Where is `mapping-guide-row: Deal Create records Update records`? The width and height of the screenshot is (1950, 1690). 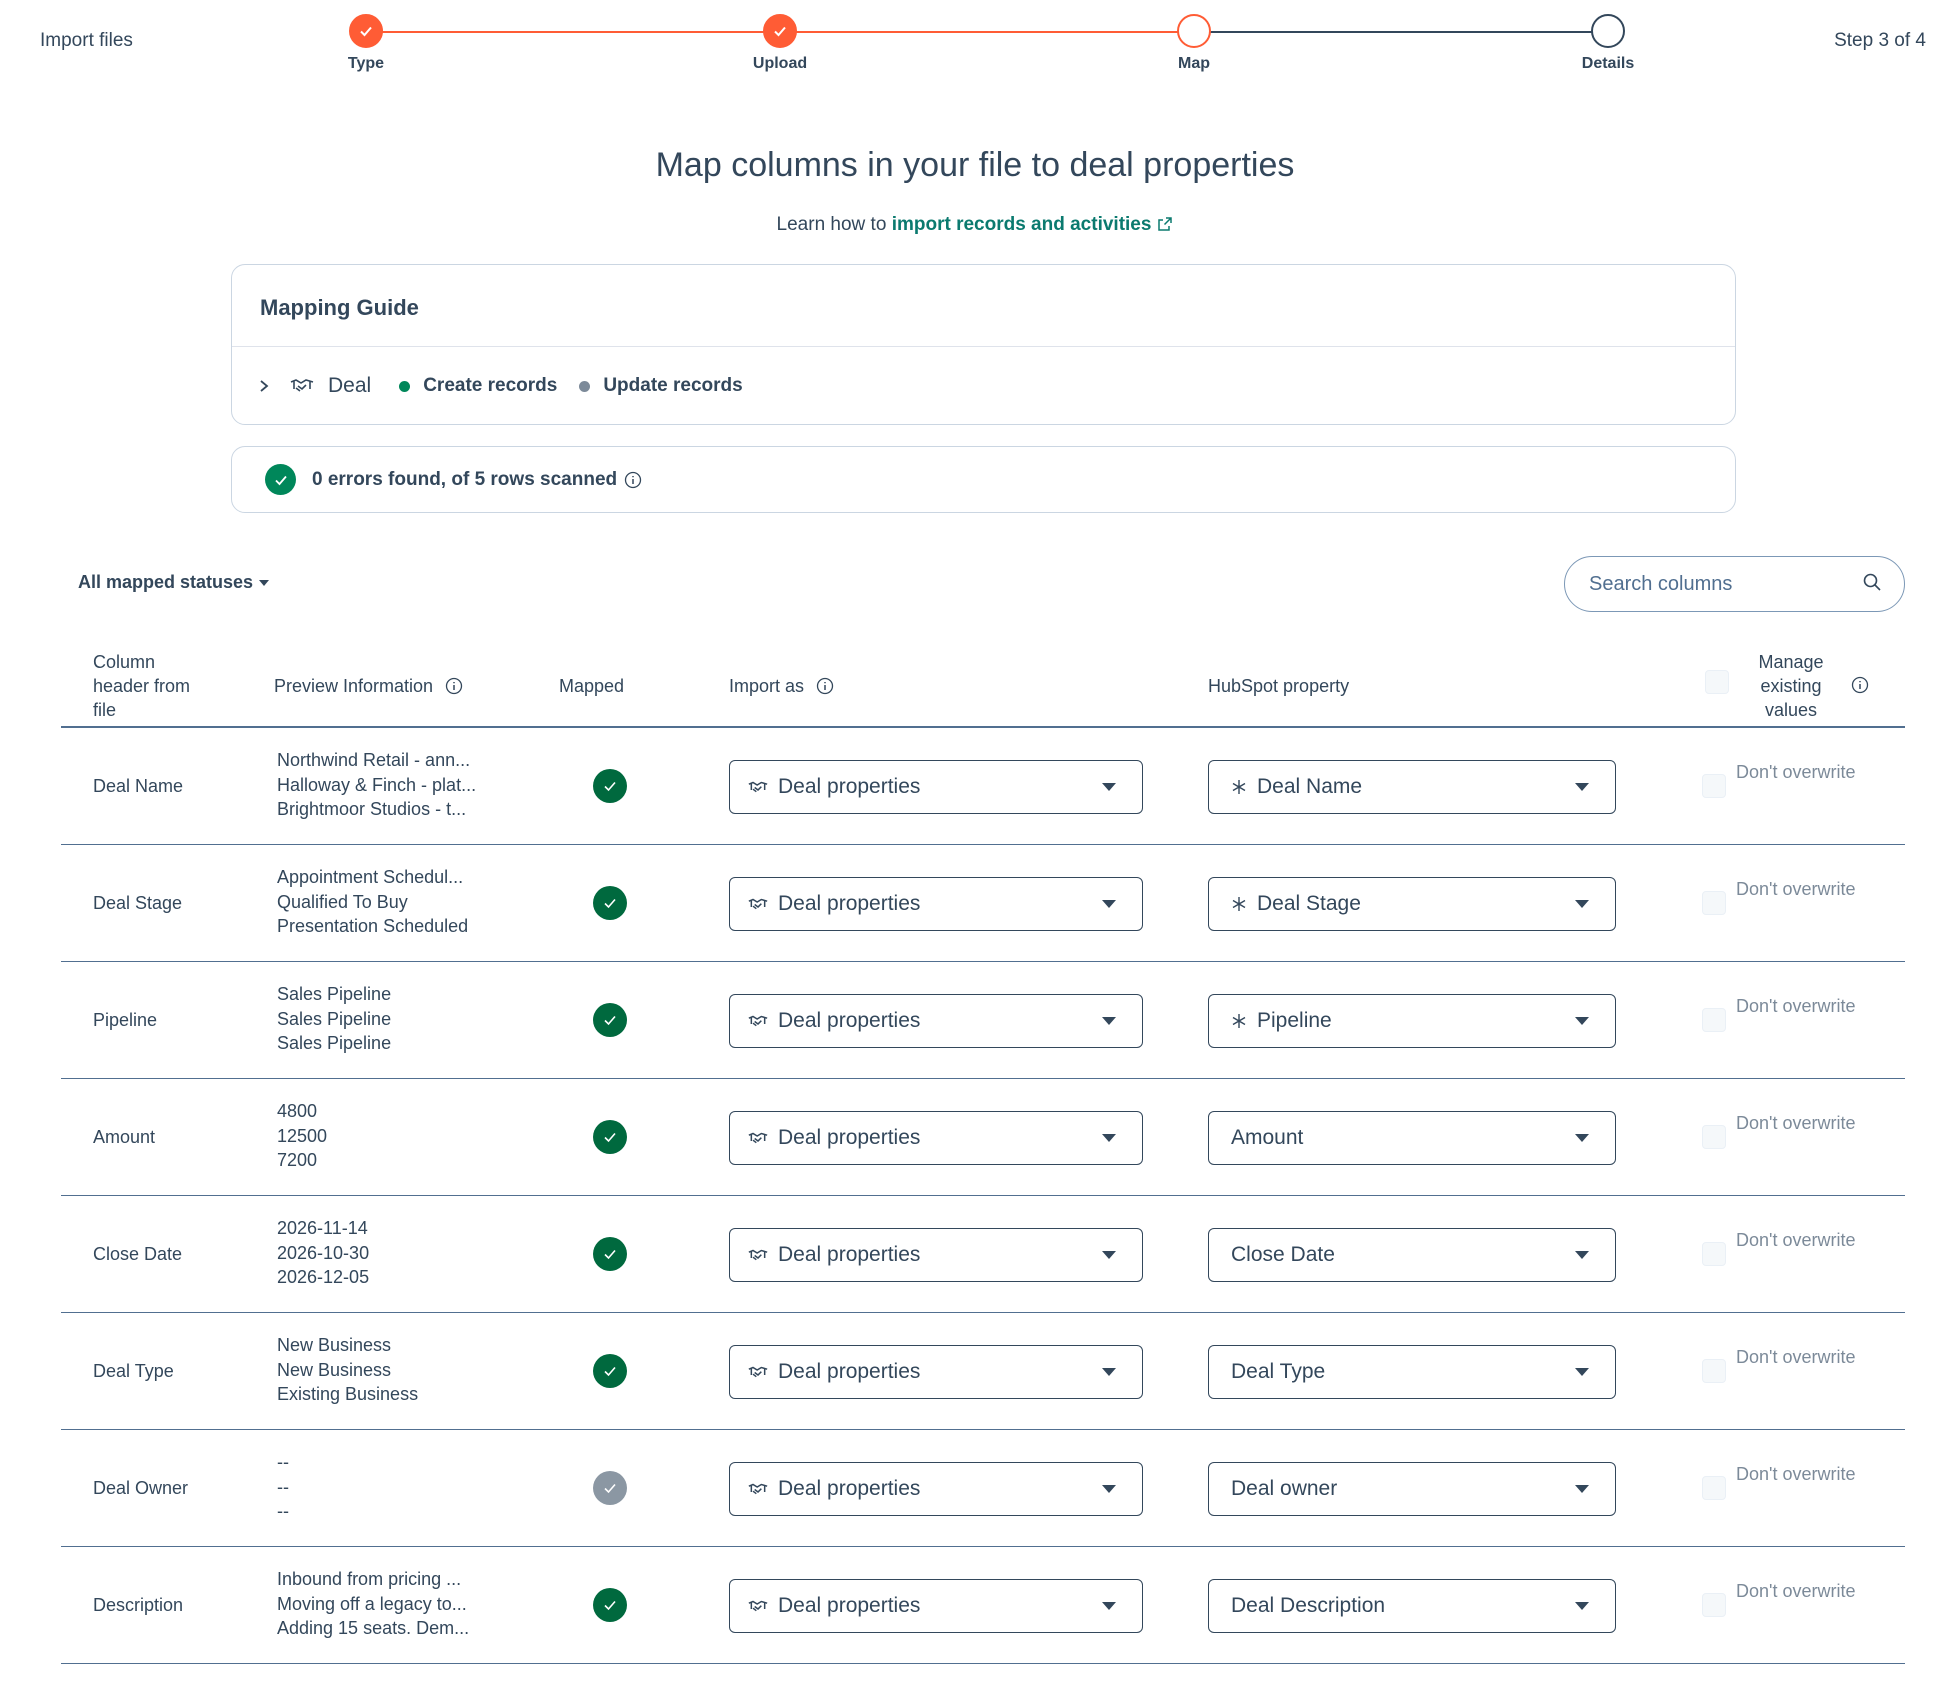
mapping-guide-row: Deal Create records Update records is located at coordinates (983, 386).